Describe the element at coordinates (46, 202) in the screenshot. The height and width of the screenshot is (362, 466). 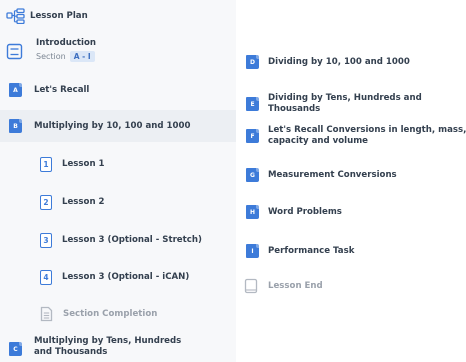
I see `lesson-page-icon: 2` at that location.